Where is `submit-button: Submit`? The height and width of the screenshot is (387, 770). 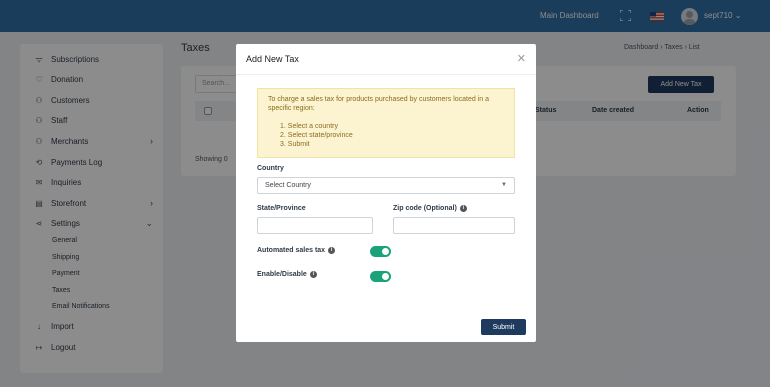
submit-button: Submit is located at coordinates (503, 327).